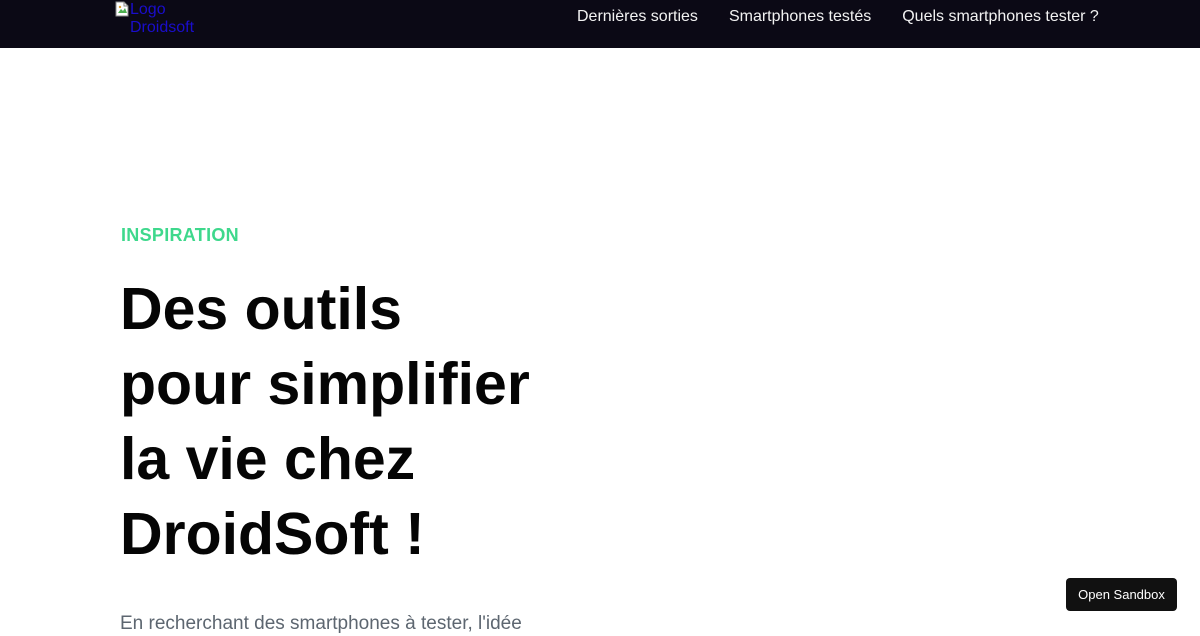 This screenshot has width=1200, height=636. What do you see at coordinates (162, 18) in the screenshot?
I see `logo-alt-text: Logo Droidsoft` at bounding box center [162, 18].